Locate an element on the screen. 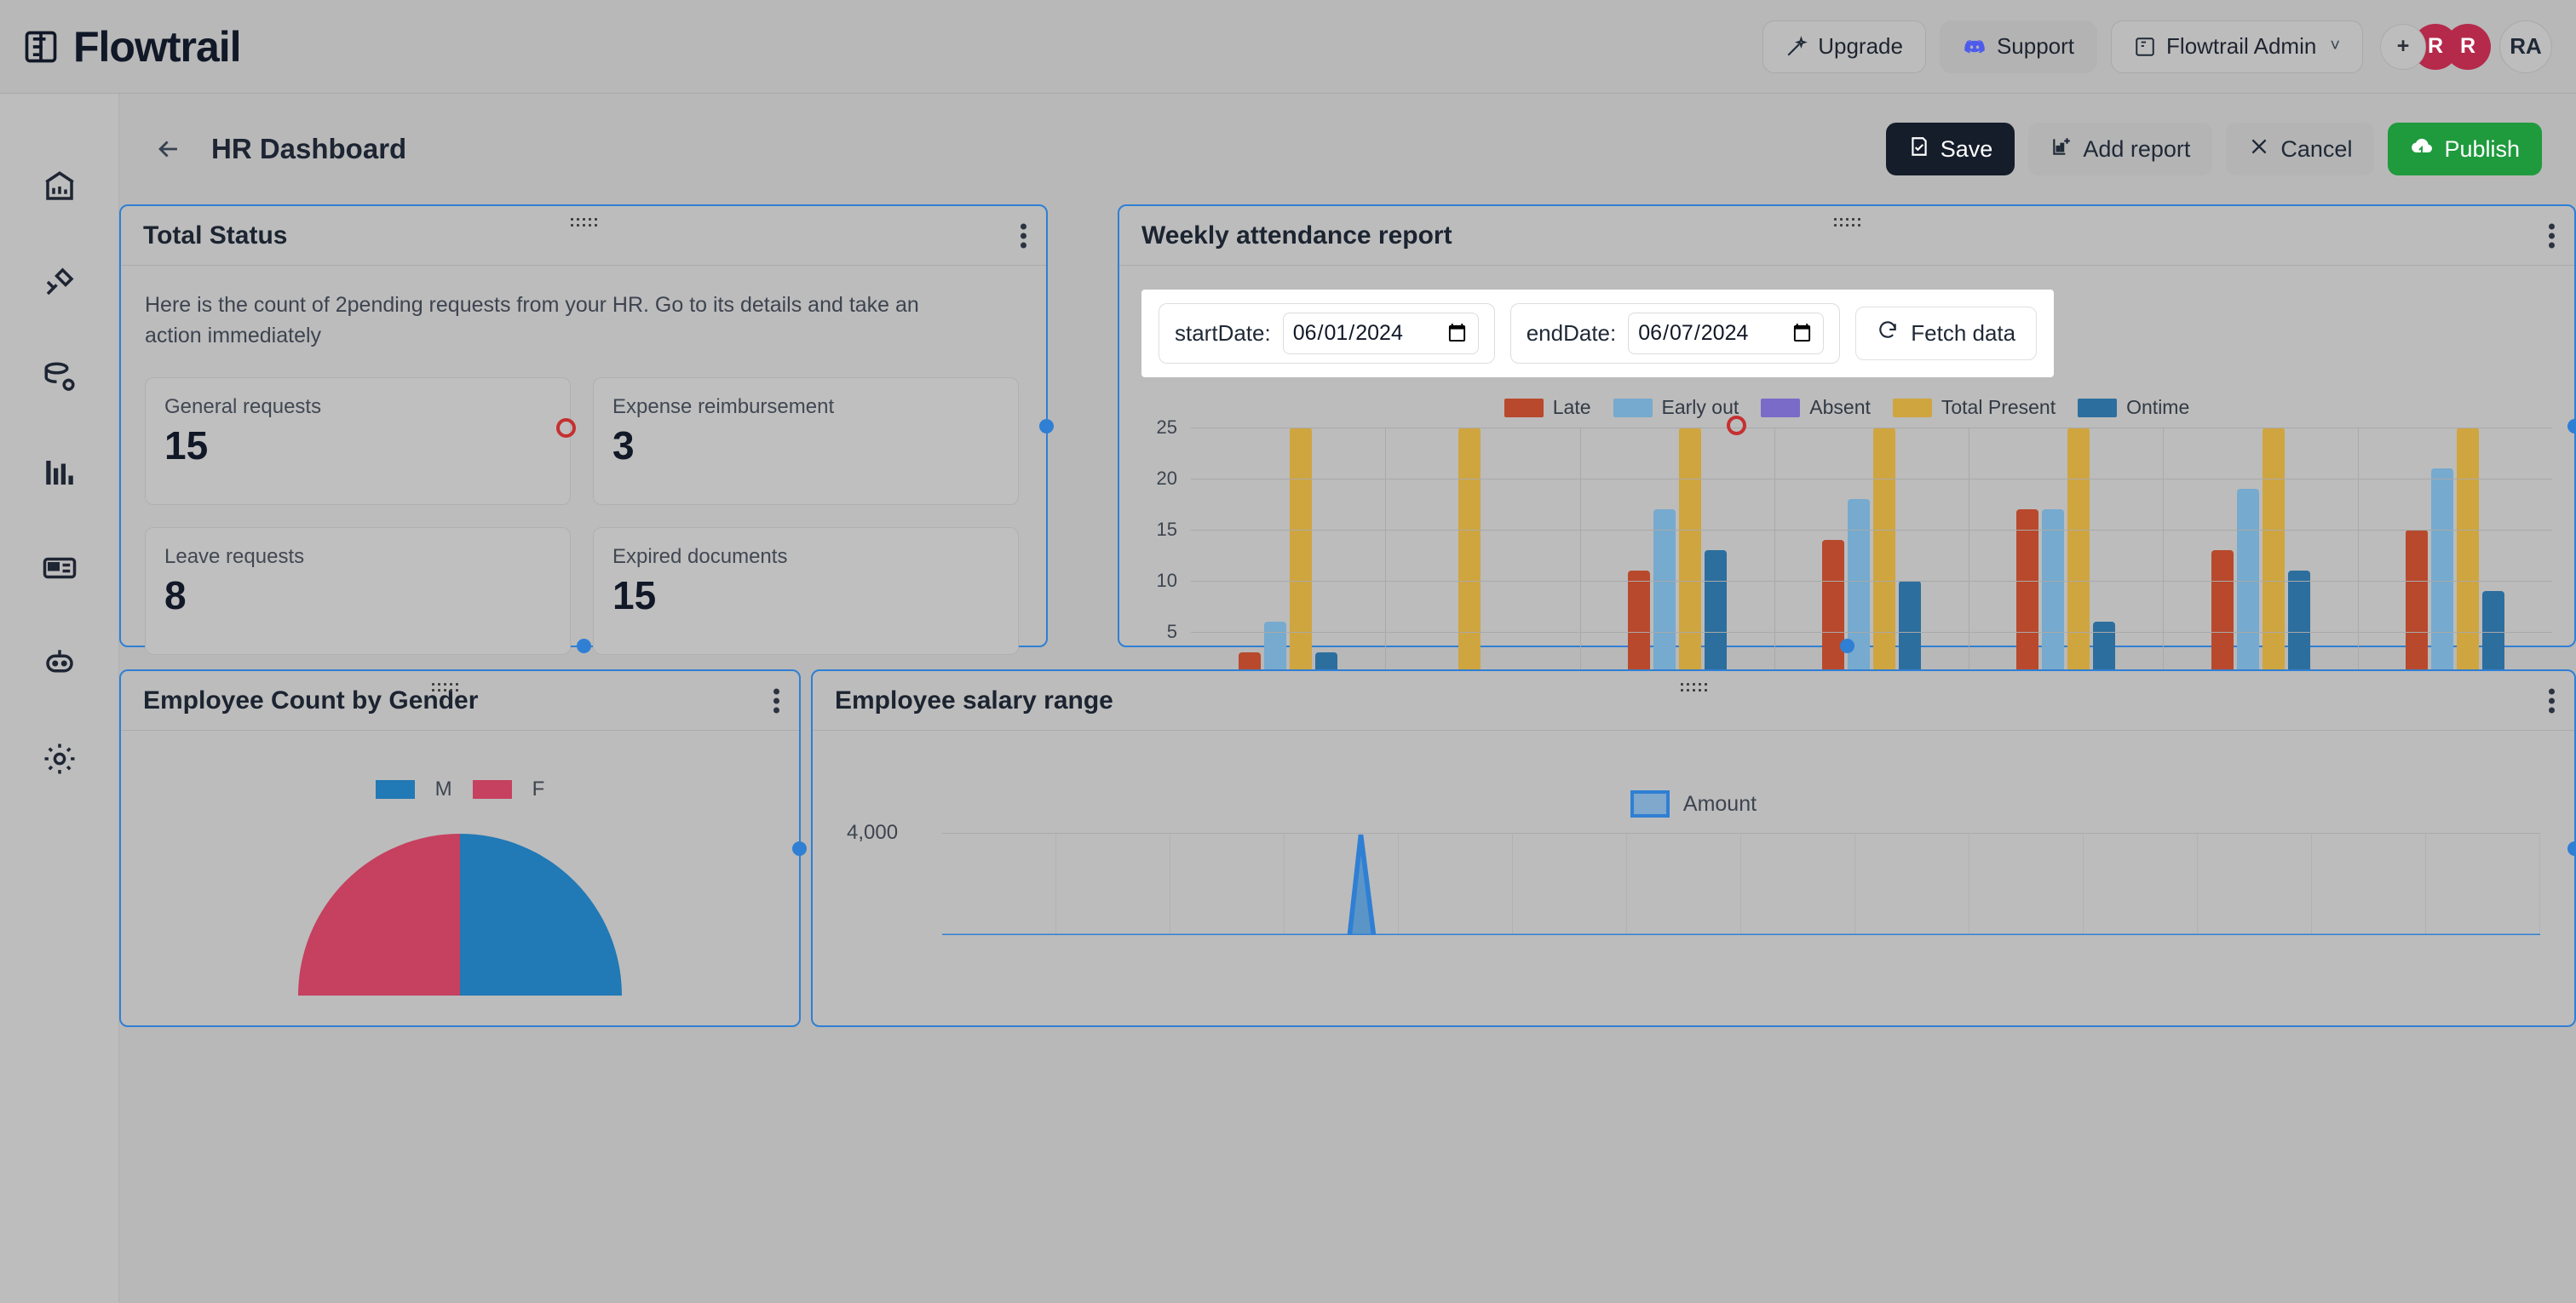 This screenshot has height=1303, width=2576. filter-bar: startDate: endDate: Fetch data is located at coordinates (1598, 333).